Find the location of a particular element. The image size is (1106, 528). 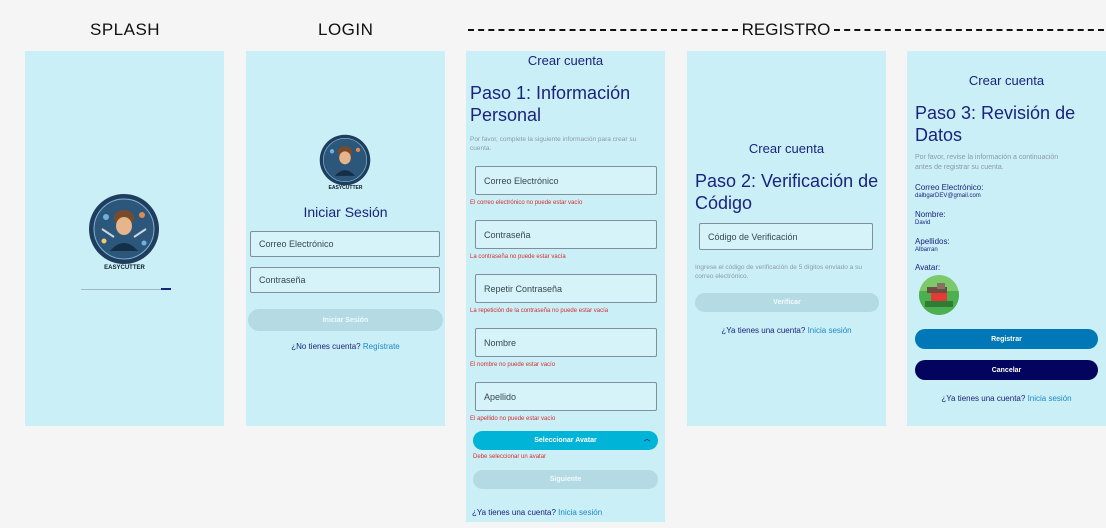

step1-password-label: Contraseña is located at coordinates (507, 234).